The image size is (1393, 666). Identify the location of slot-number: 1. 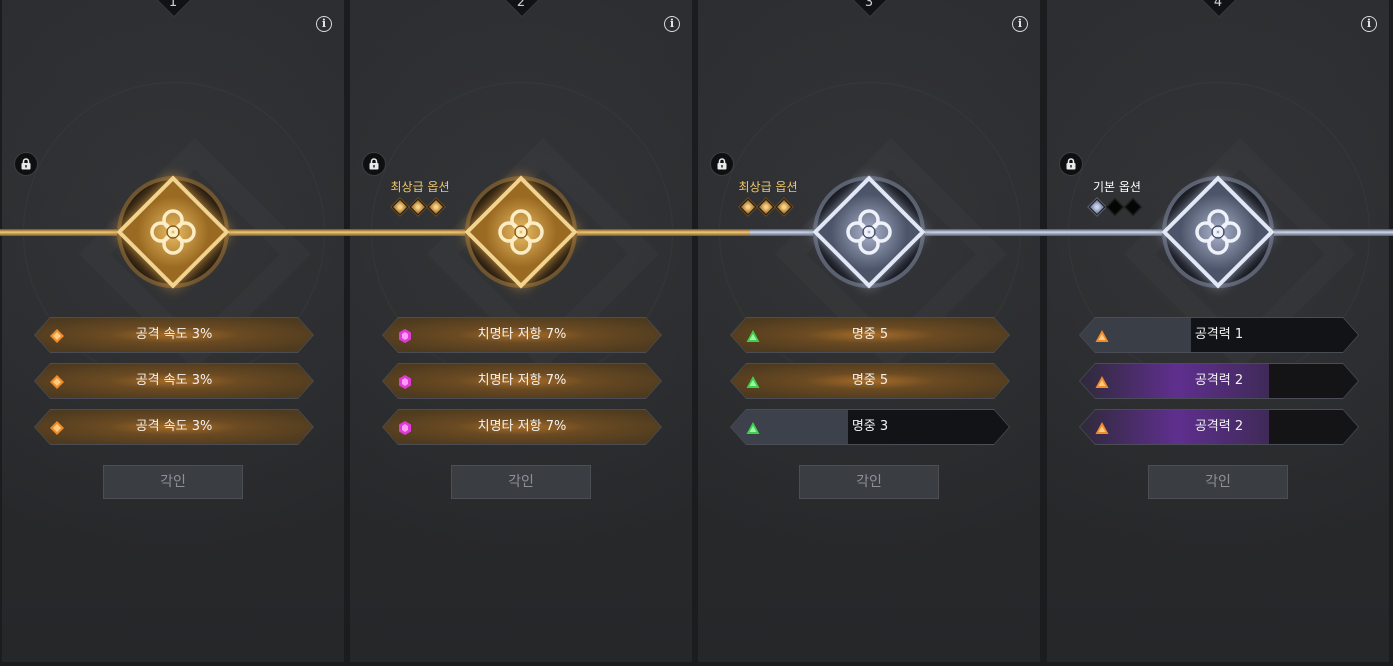
(173, 5).